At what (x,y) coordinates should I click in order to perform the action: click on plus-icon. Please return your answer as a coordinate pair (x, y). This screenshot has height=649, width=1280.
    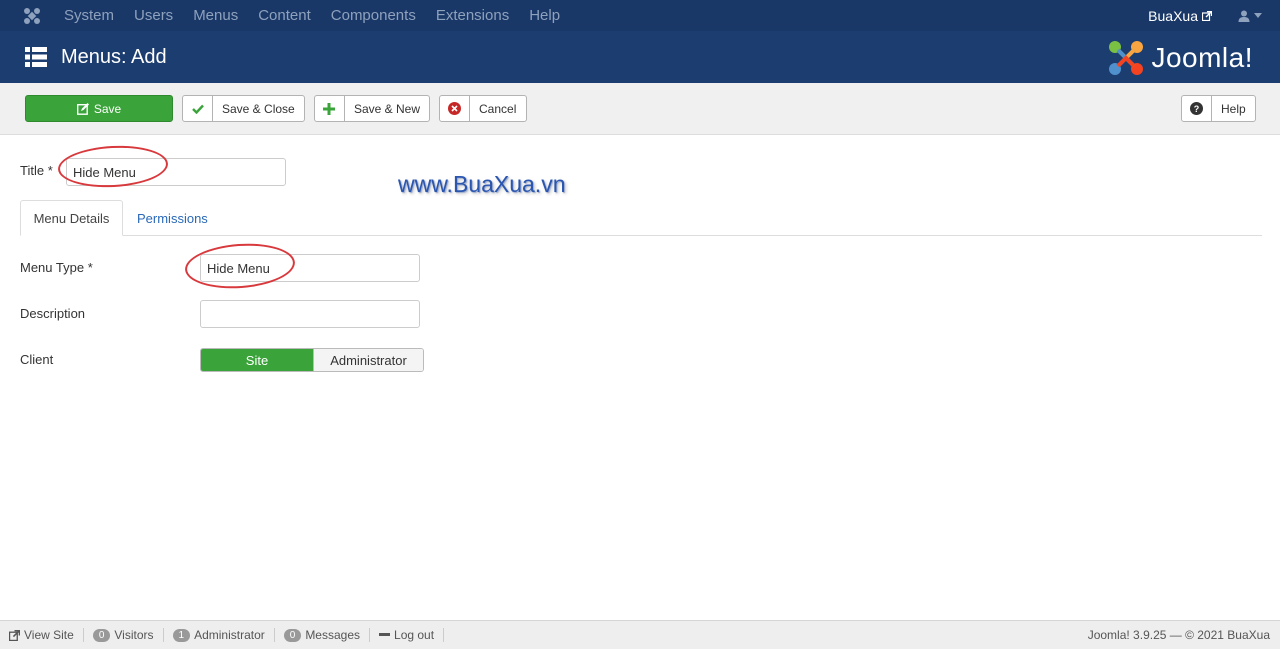
    Looking at the image, I should click on (330, 108).